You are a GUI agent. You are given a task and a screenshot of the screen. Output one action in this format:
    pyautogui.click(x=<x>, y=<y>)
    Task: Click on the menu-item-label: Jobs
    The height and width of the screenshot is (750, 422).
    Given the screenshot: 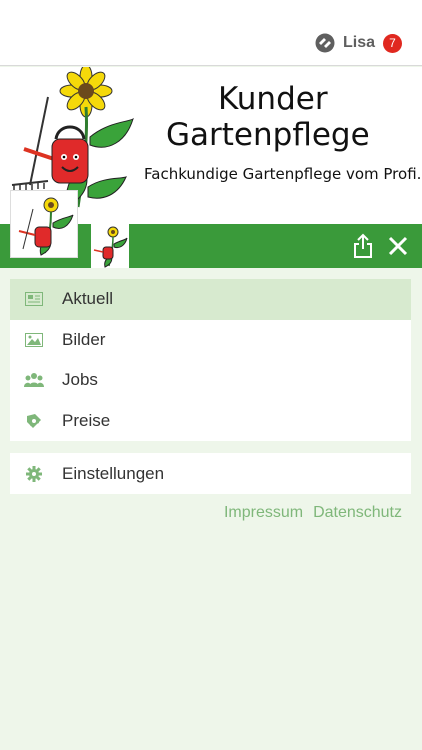 What is the action you would take?
    pyautogui.click(x=80, y=380)
    